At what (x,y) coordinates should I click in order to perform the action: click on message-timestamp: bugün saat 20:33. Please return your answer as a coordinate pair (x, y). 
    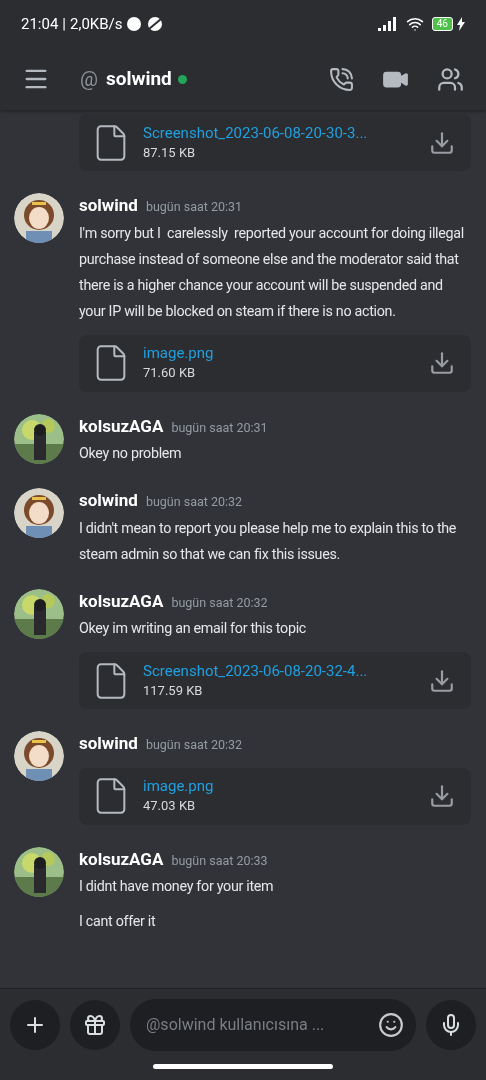
    Looking at the image, I should click on (219, 860).